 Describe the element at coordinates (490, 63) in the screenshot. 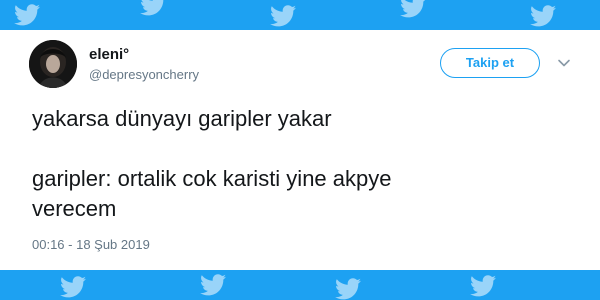

I see `follow-button: Takip et` at that location.